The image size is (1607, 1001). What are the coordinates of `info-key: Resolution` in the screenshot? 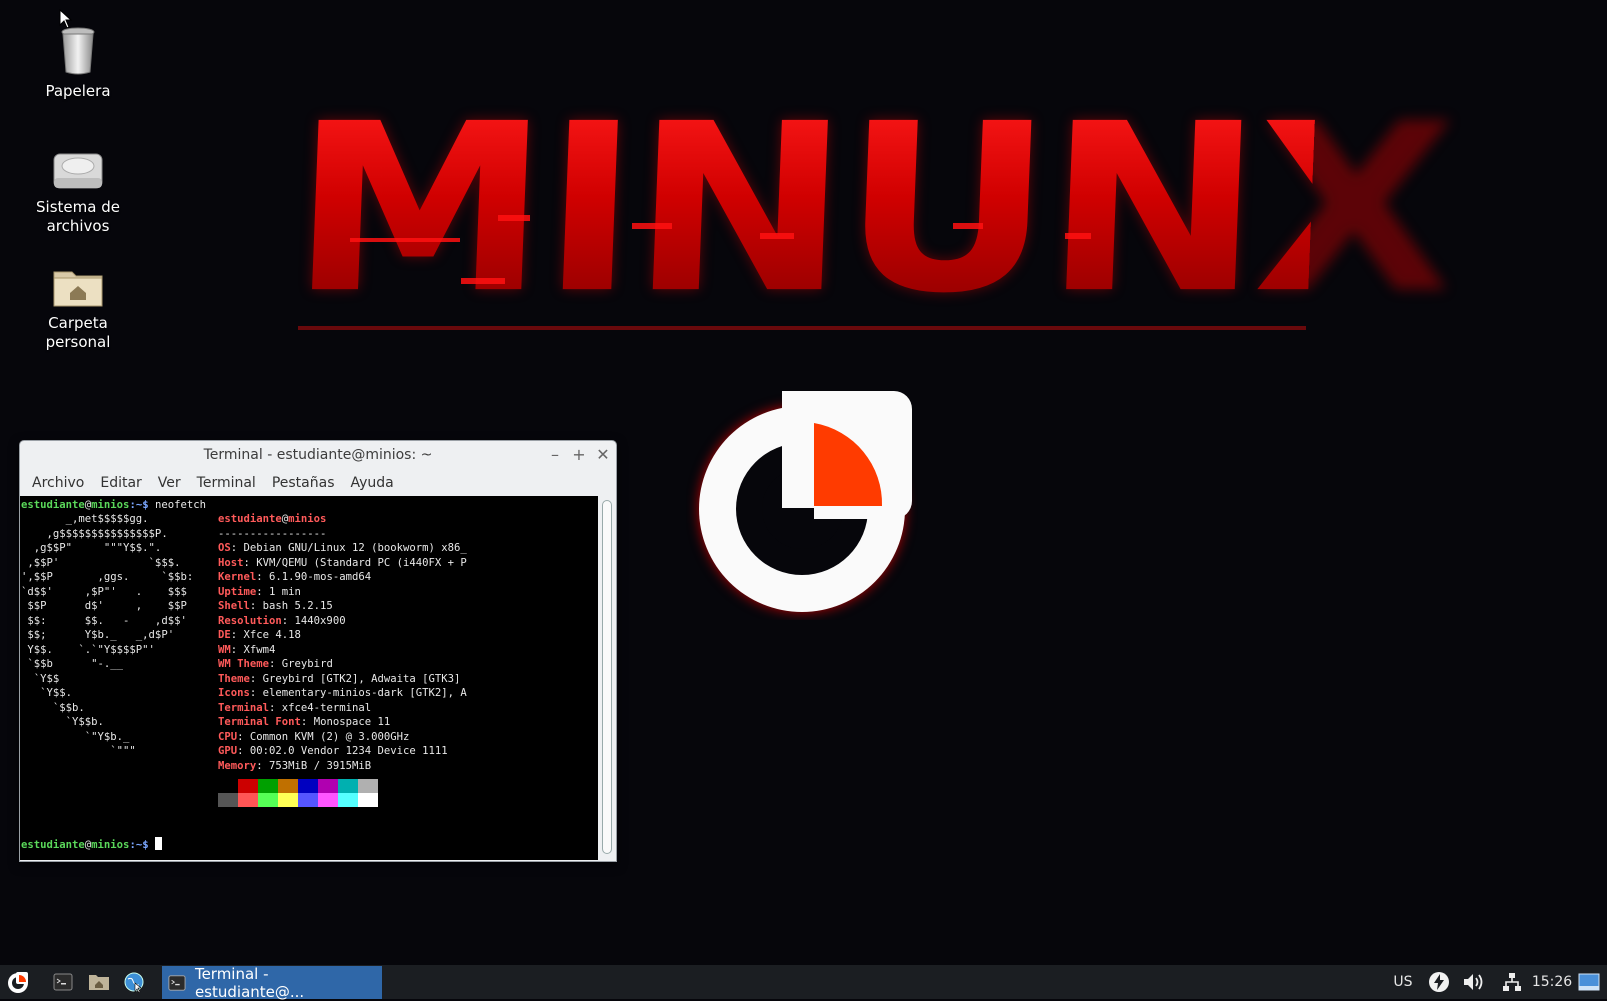 It's located at (250, 620).